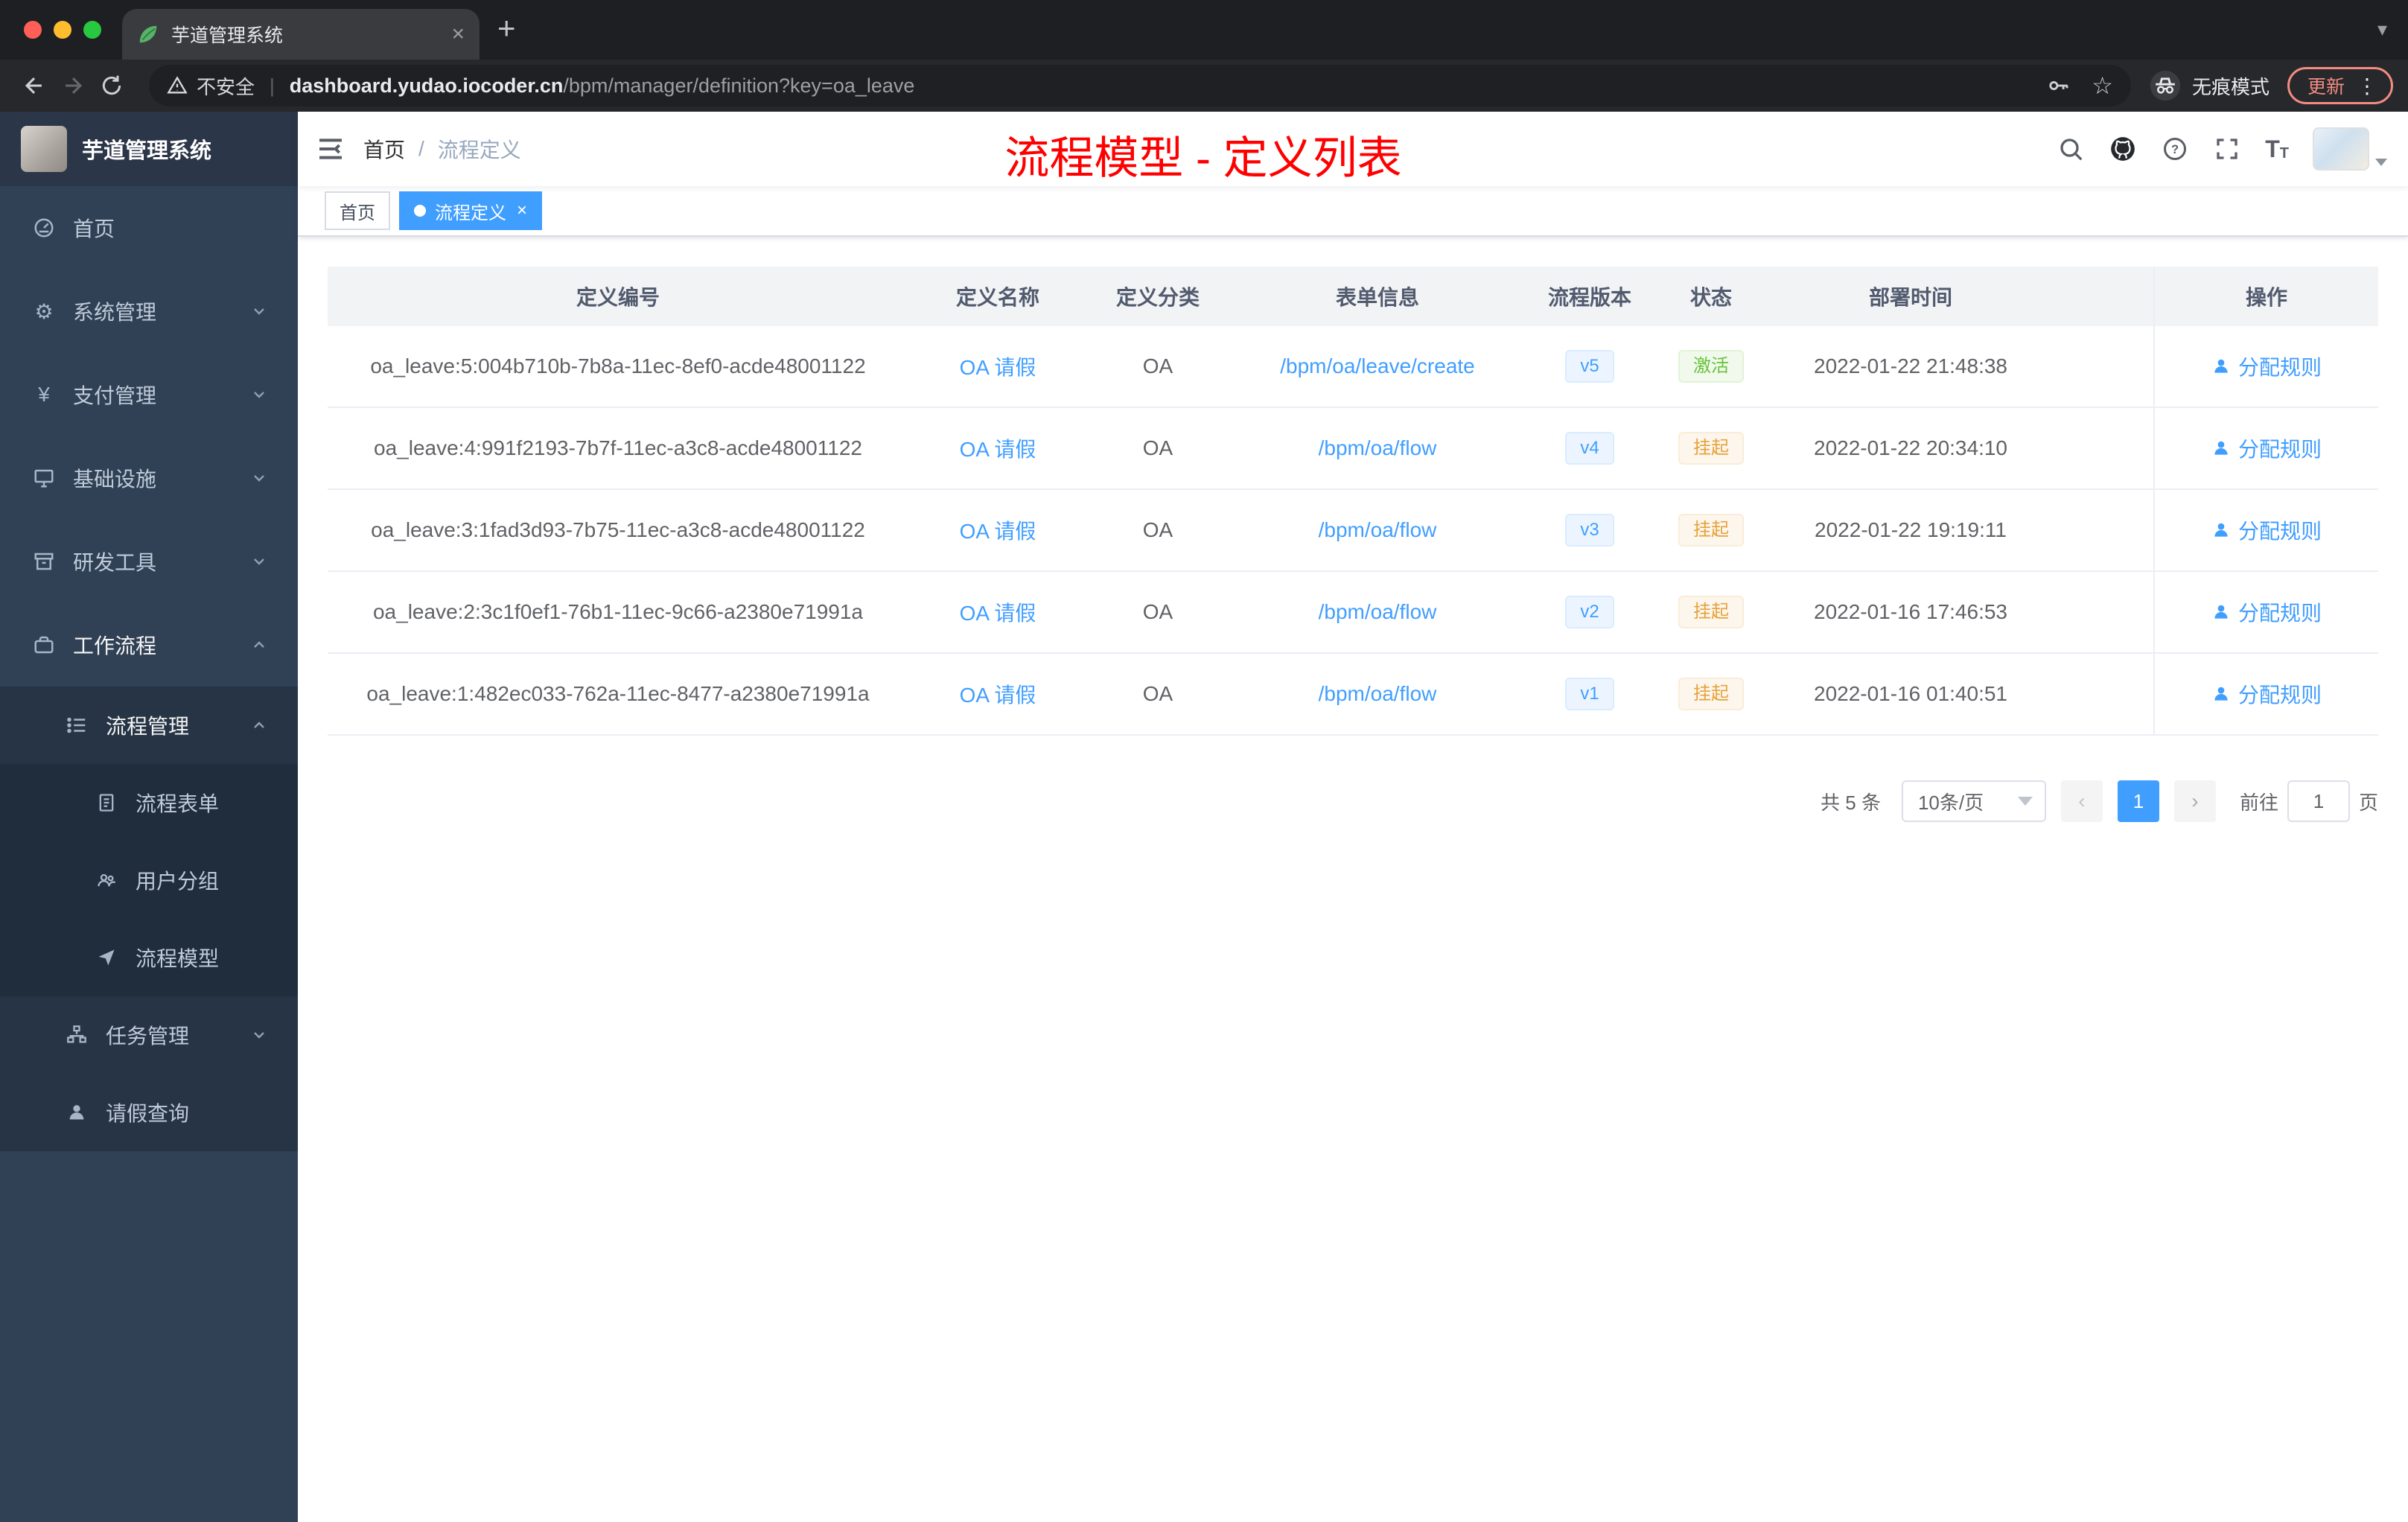  I want to click on toolbox-icon, so click(44, 561).